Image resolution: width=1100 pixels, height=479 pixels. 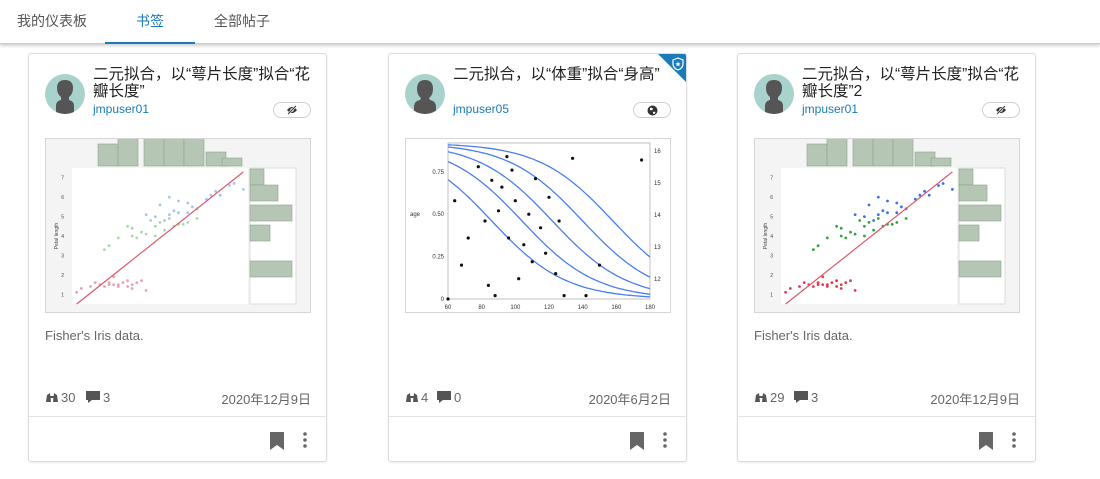 I want to click on y-tick-label: 2, so click(x=62, y=276).